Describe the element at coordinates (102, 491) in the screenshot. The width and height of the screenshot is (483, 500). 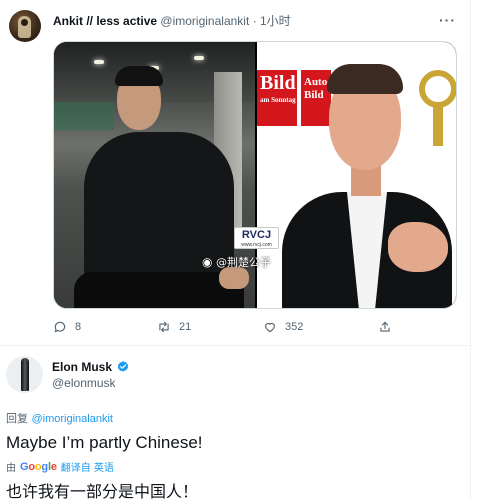
I see `translated-tweet-text: 也许我有一部分是中国人！` at that location.